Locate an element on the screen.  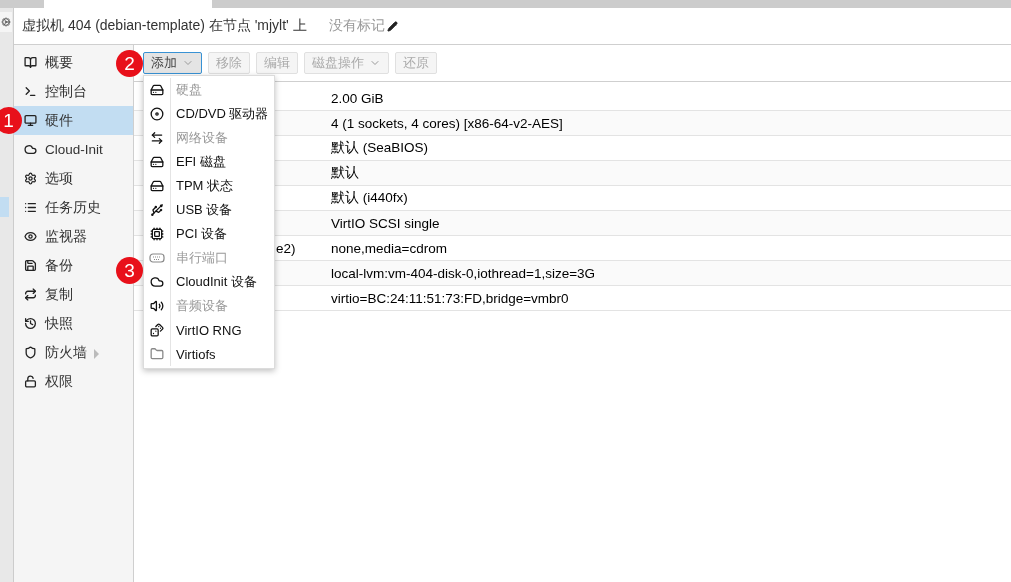
nav-item: 硬件 is located at coordinates (73, 120).